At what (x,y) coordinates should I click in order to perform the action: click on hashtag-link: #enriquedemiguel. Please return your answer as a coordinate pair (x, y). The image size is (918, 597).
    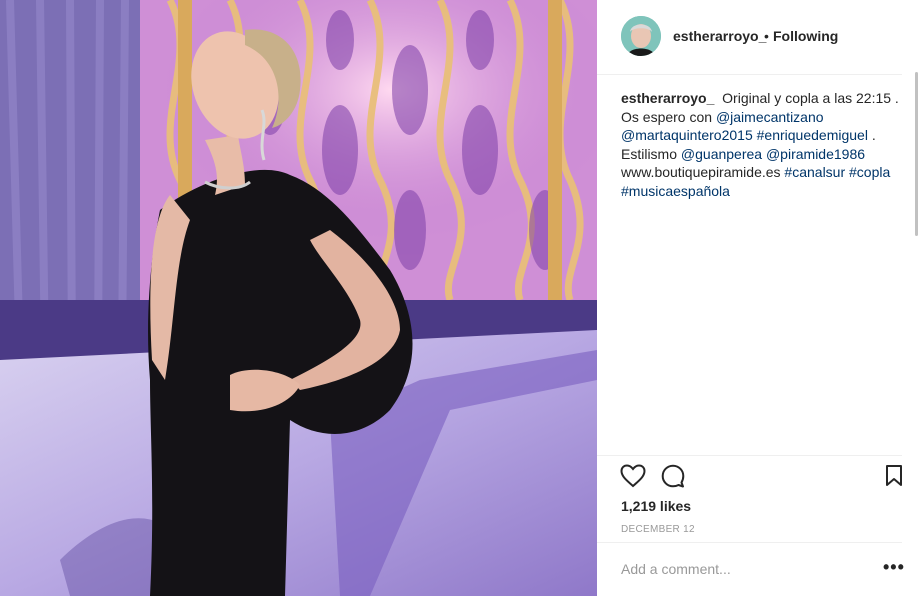
    Looking at the image, I should click on (812, 135).